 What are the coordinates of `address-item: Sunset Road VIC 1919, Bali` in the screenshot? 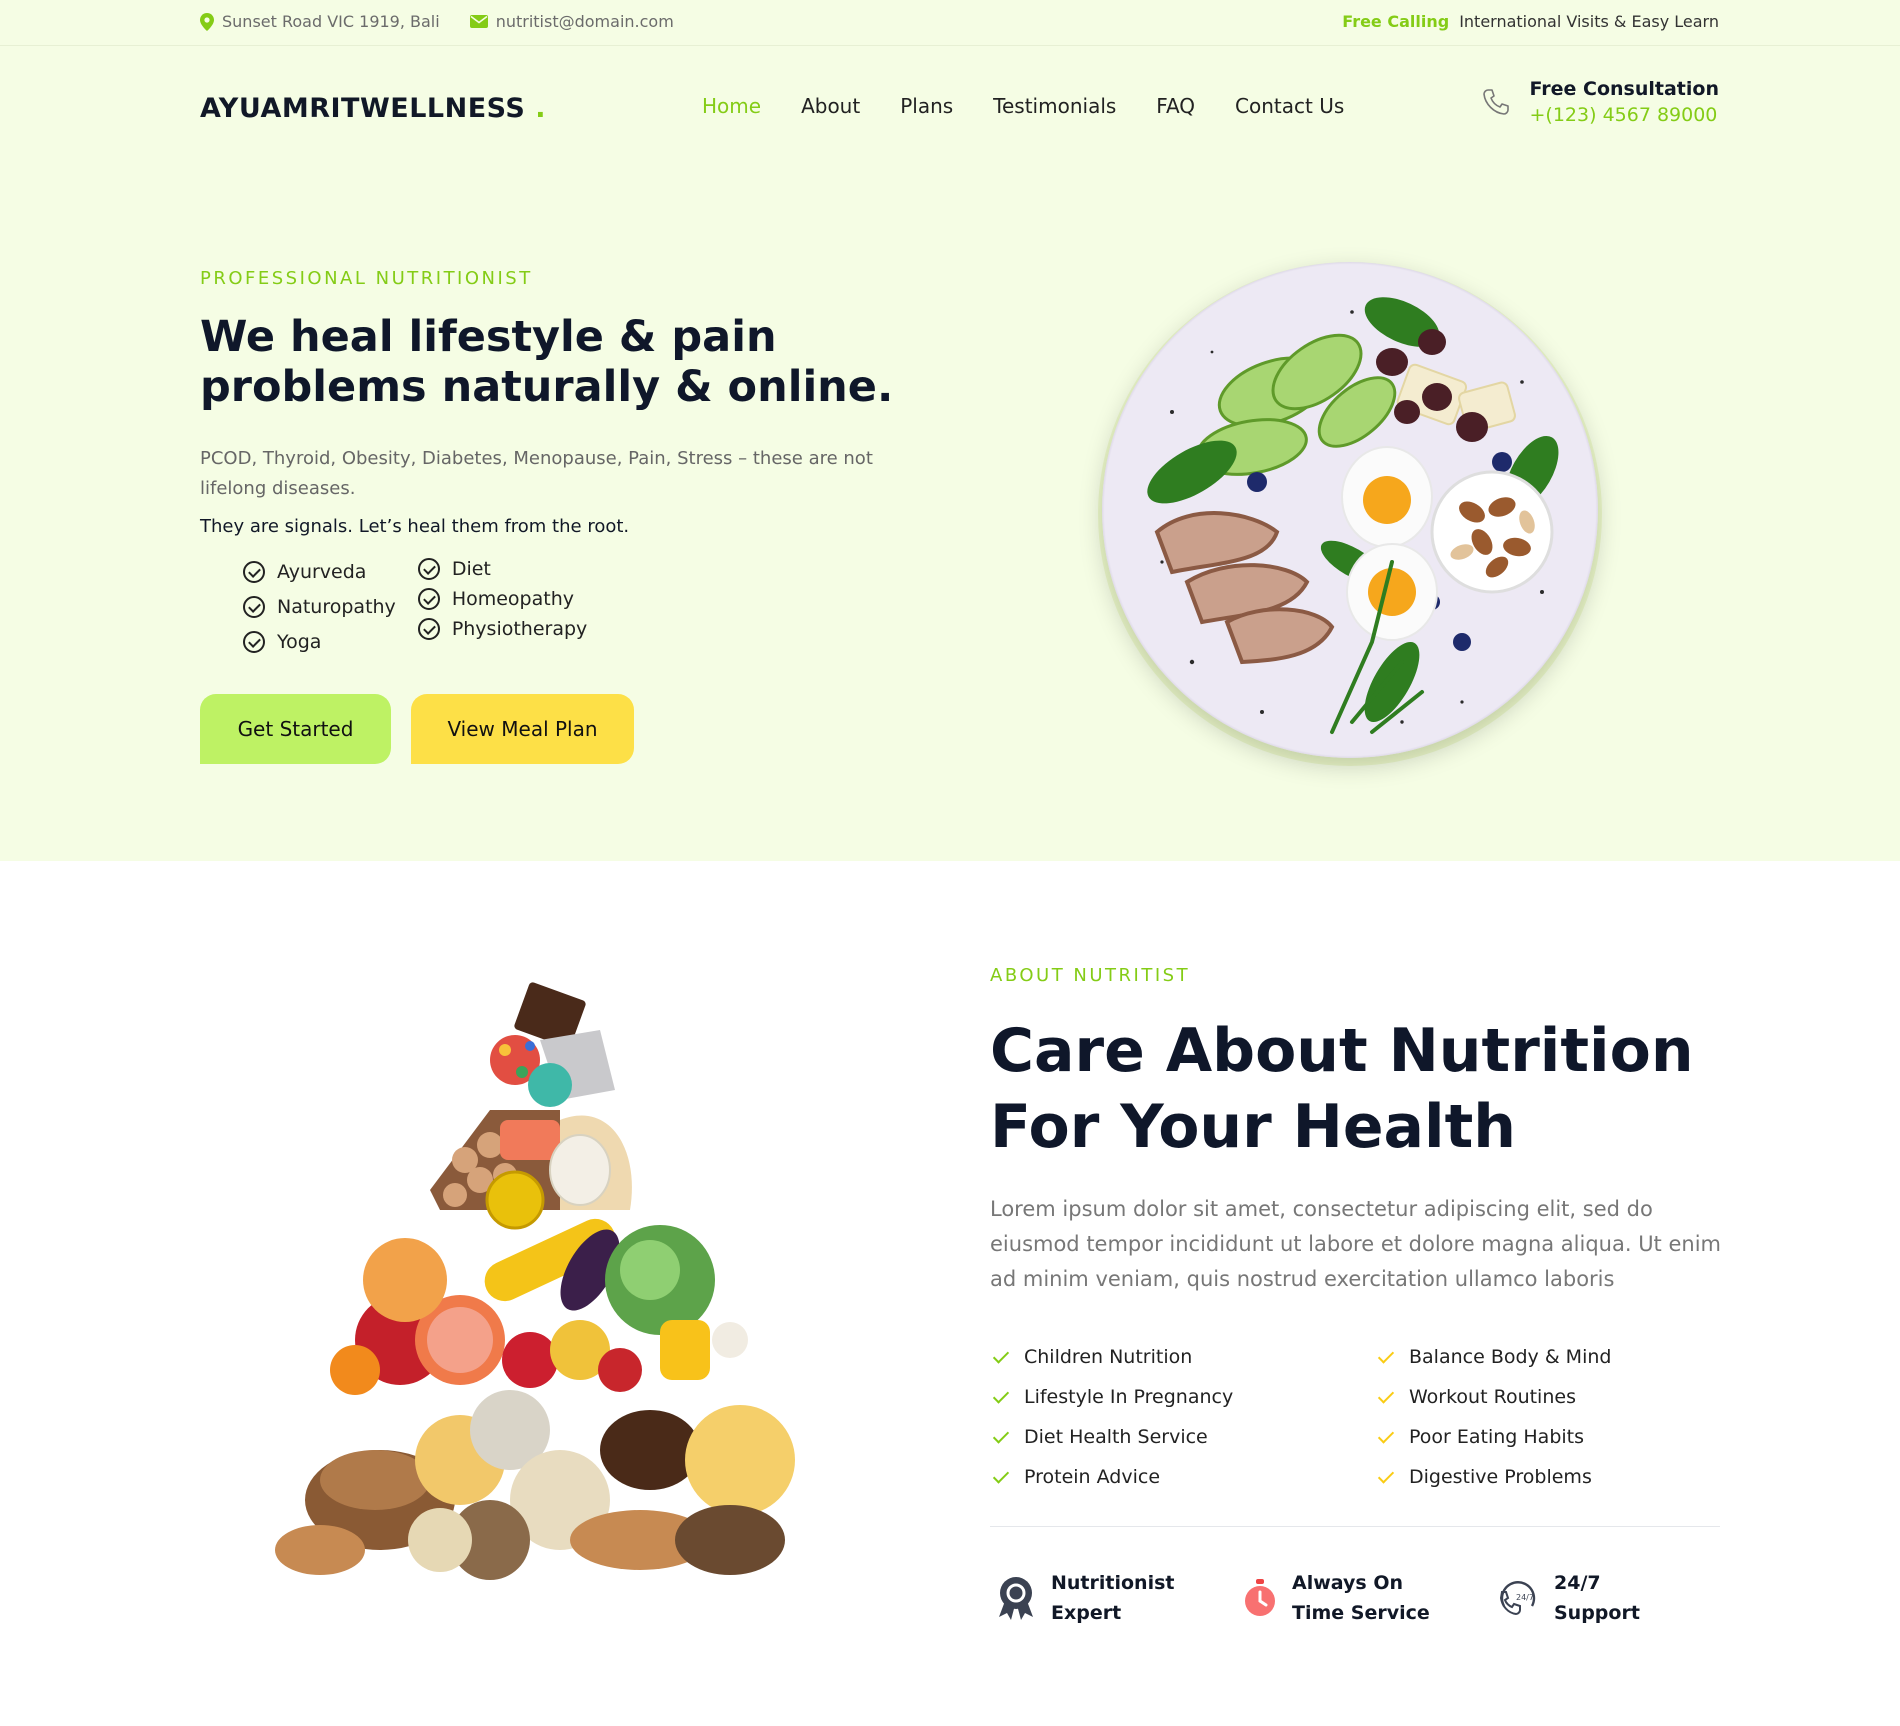 It's located at (320, 21).